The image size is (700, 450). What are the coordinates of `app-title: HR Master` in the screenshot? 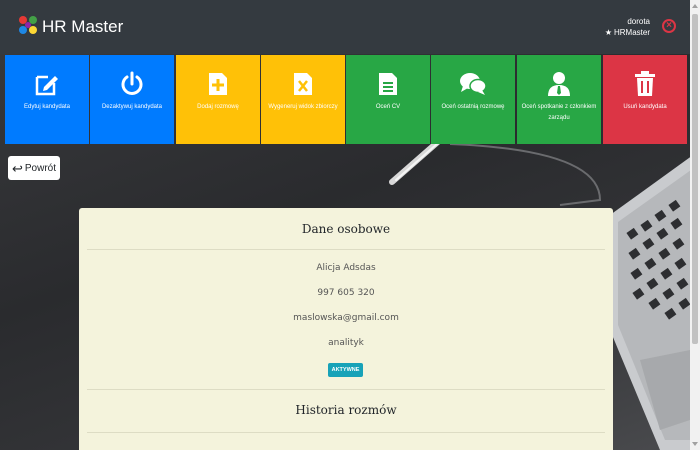 It's located at (82, 27).